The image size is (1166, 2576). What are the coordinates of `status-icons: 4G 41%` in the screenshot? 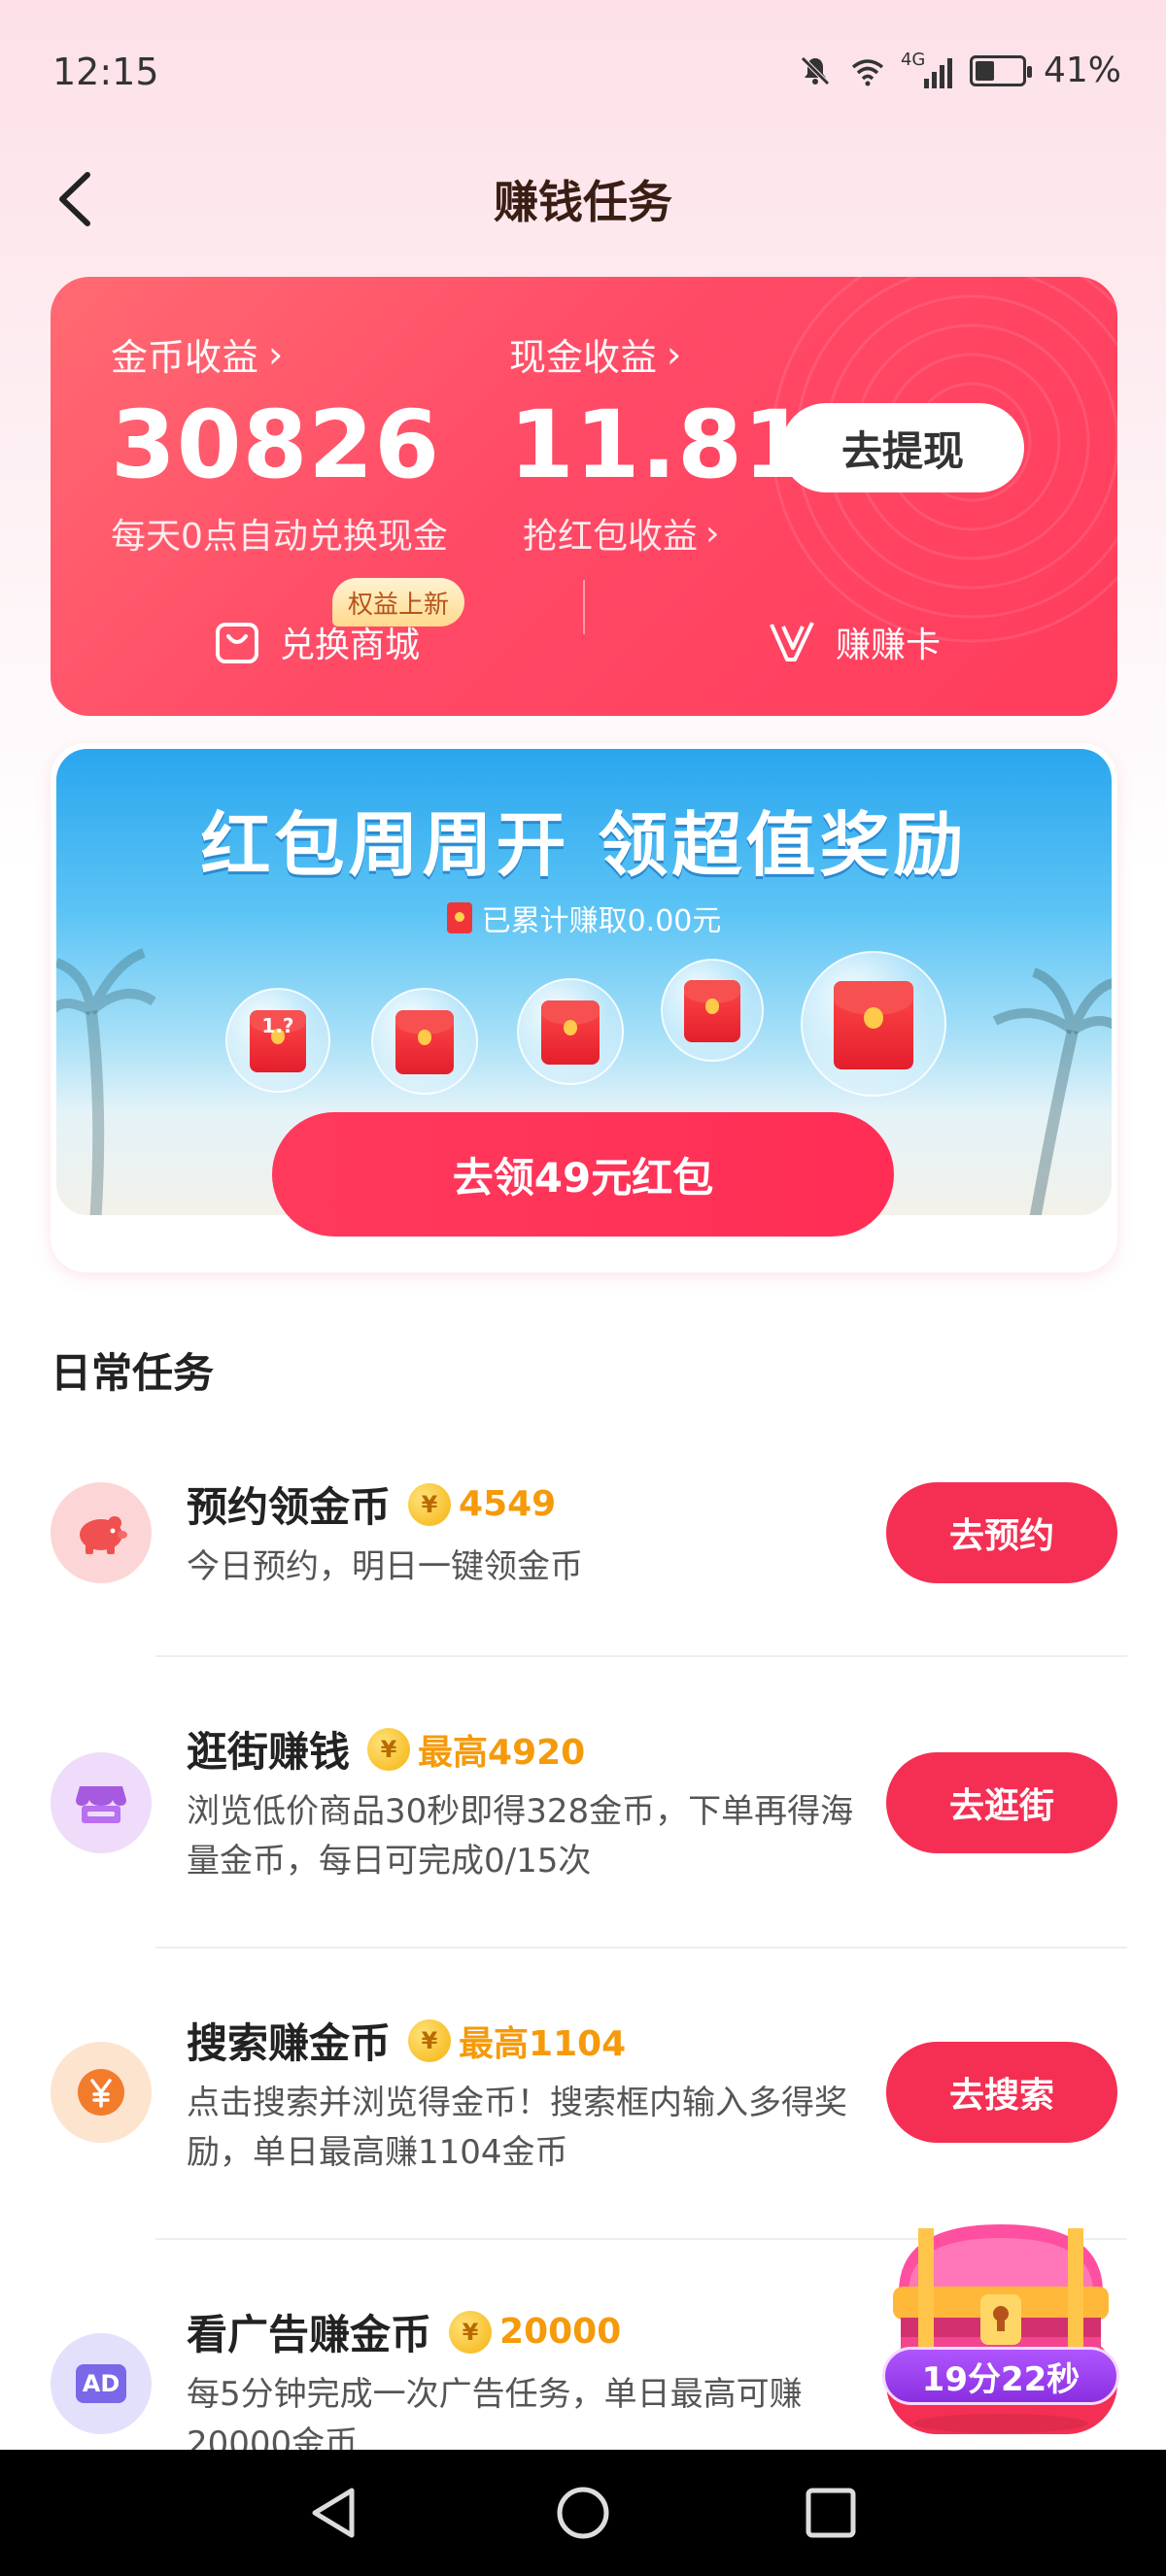 It's located at (959, 69).